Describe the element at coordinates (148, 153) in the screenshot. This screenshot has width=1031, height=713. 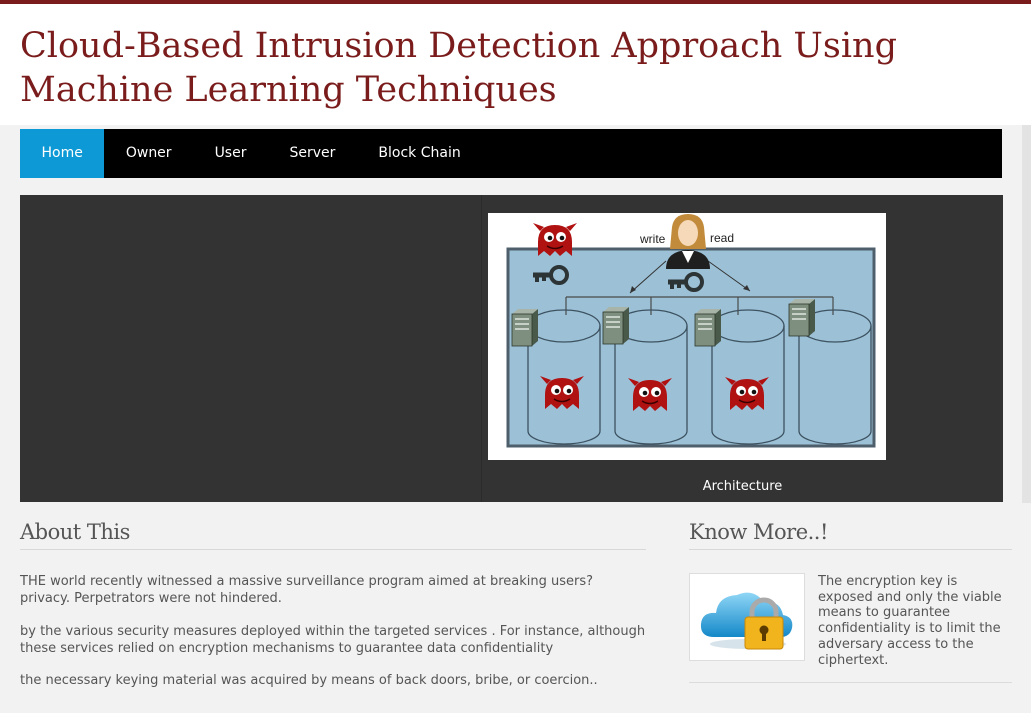
I see `nav-item-owner: Owner` at that location.